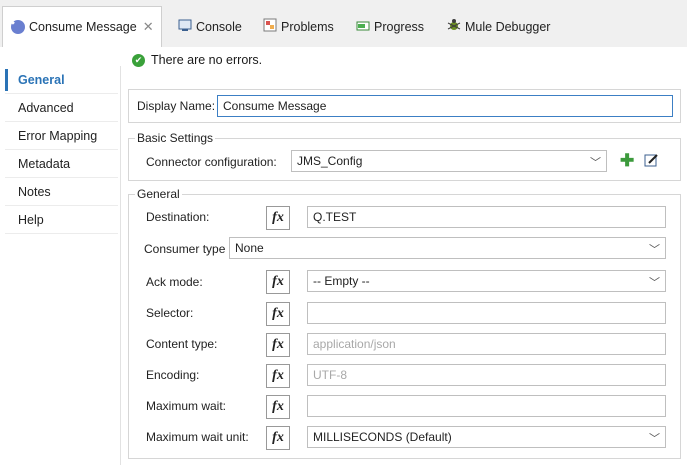 The width and height of the screenshot is (687, 465). What do you see at coordinates (61, 192) in the screenshot?
I see `sidebar-item-notes: Notes` at bounding box center [61, 192].